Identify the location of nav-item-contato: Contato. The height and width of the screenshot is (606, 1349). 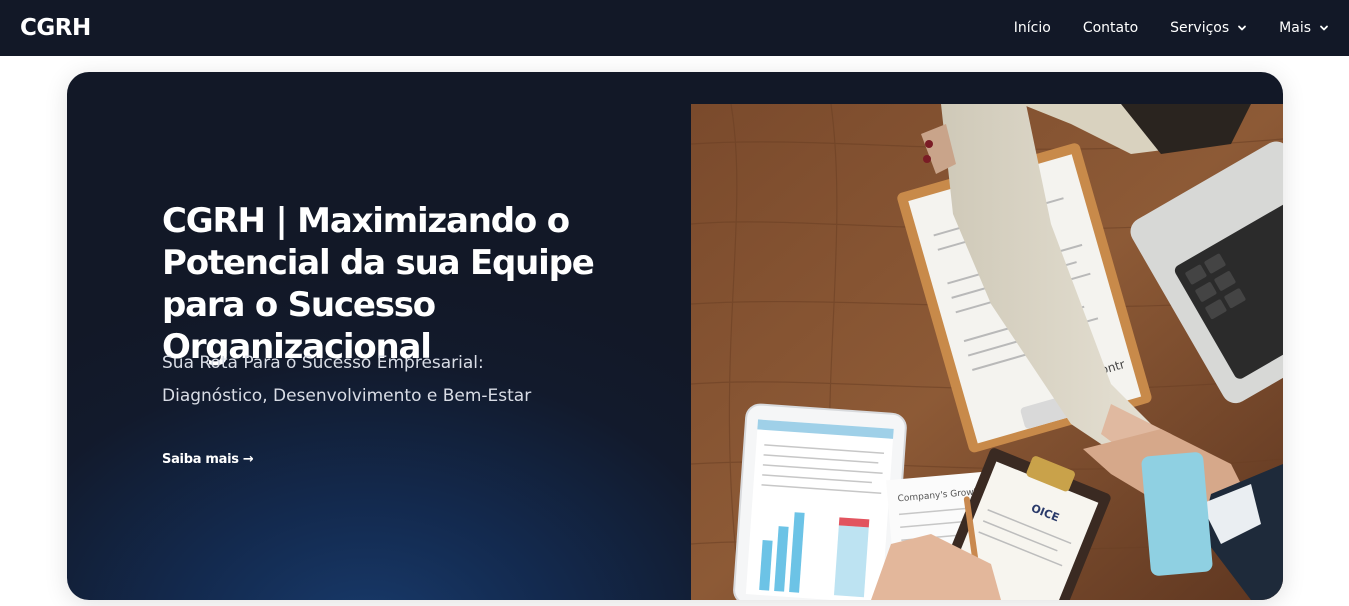
(1110, 28).